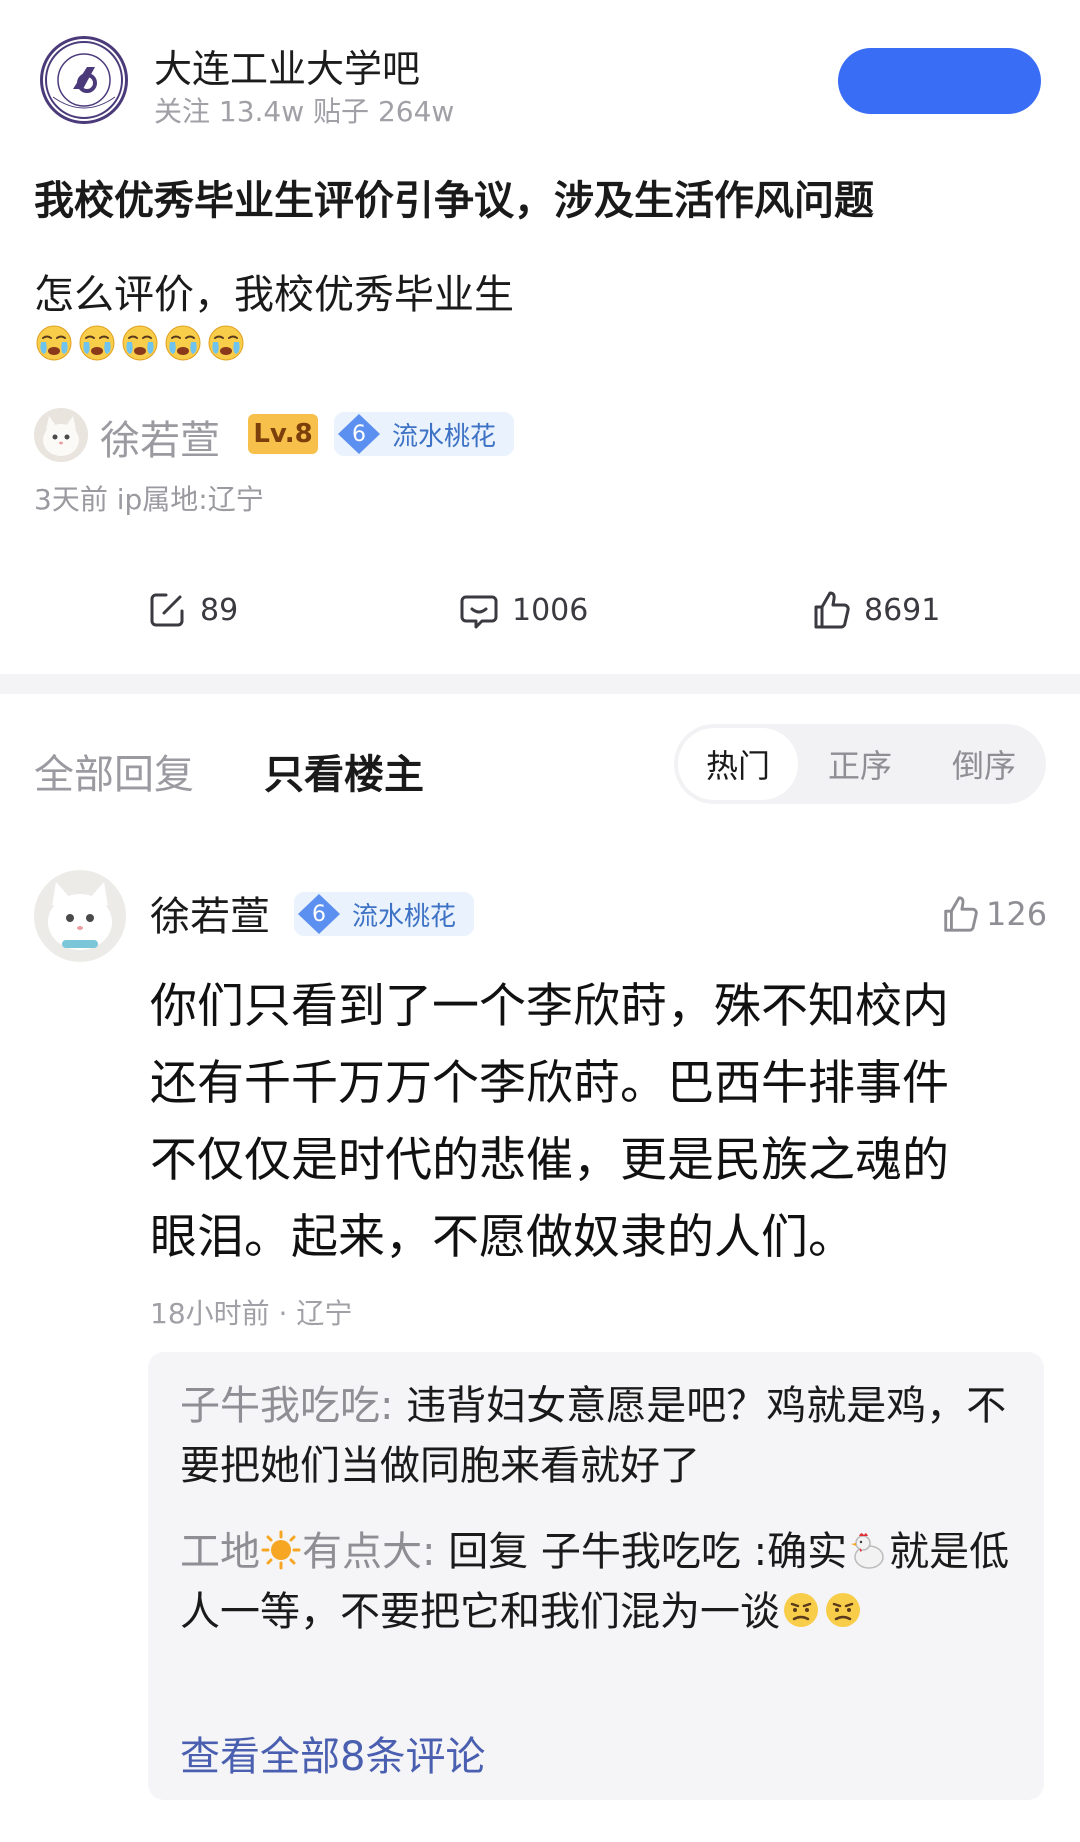  I want to click on forum-name: 大连工业大学吧, so click(287, 65).